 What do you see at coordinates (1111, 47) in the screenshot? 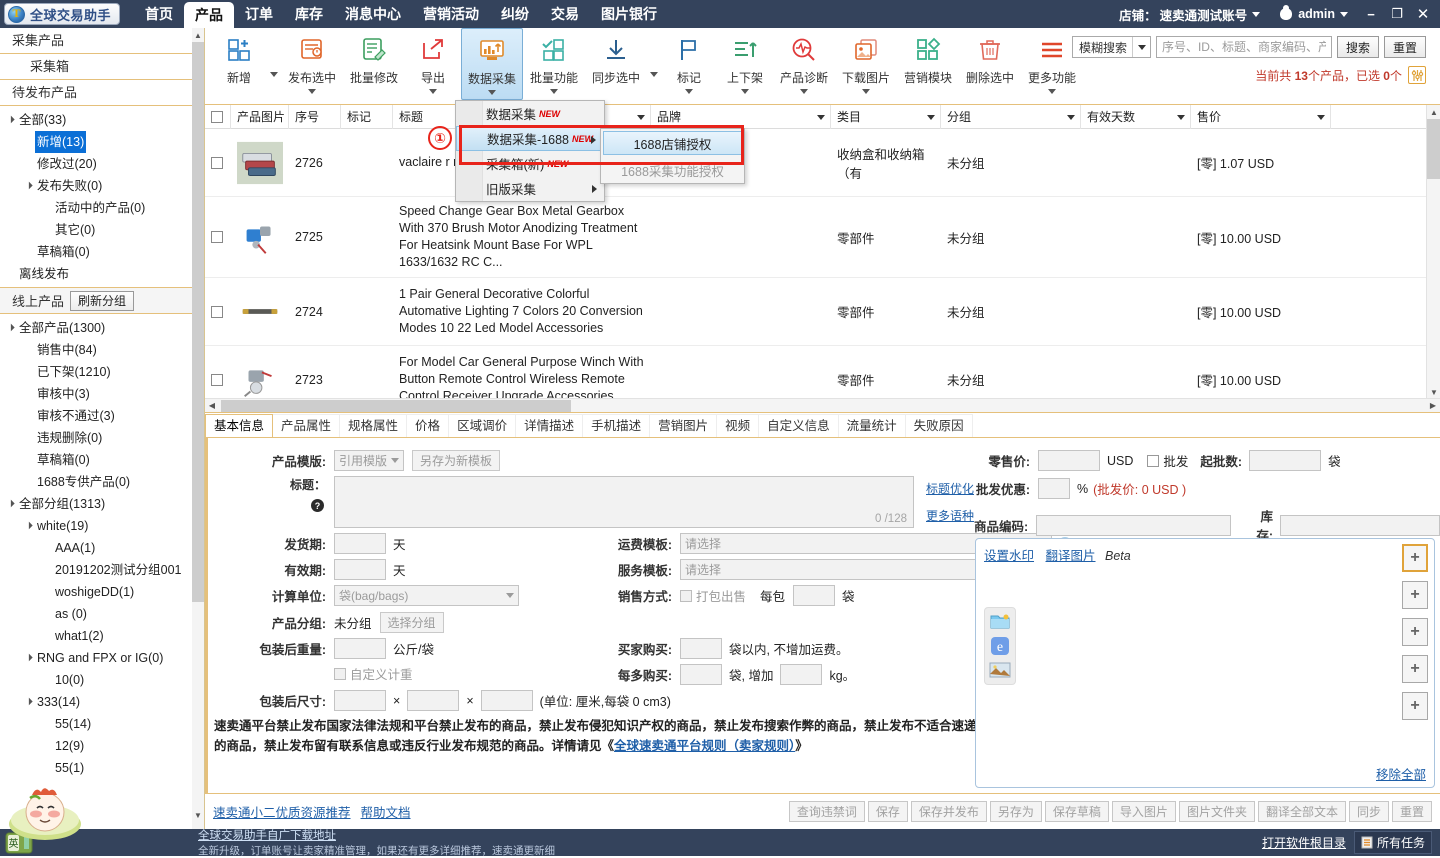
I see `search-mode-select: 模糊搜索` at bounding box center [1111, 47].